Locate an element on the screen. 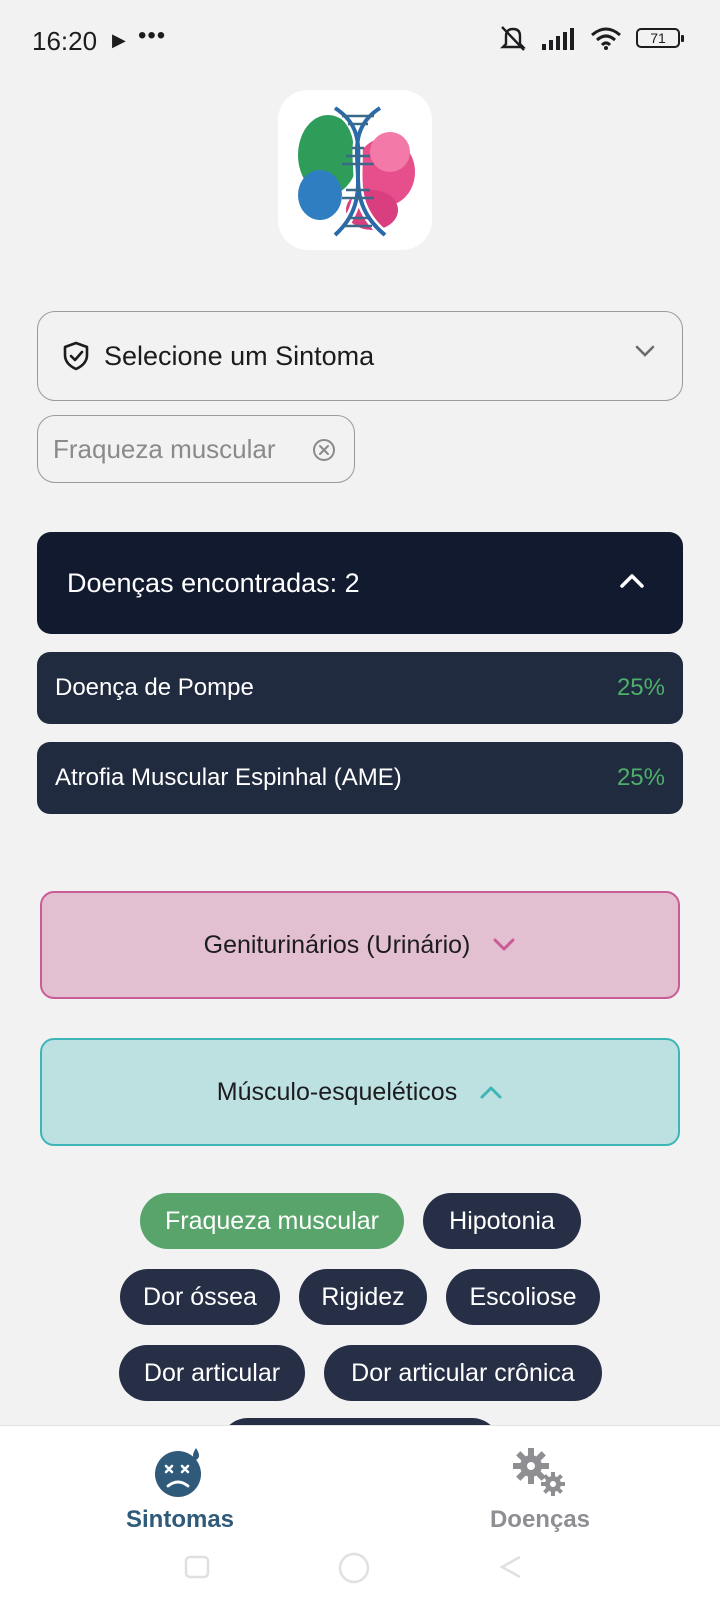 The height and width of the screenshot is (1601, 720). gears-icon is located at coordinates (539, 1472).